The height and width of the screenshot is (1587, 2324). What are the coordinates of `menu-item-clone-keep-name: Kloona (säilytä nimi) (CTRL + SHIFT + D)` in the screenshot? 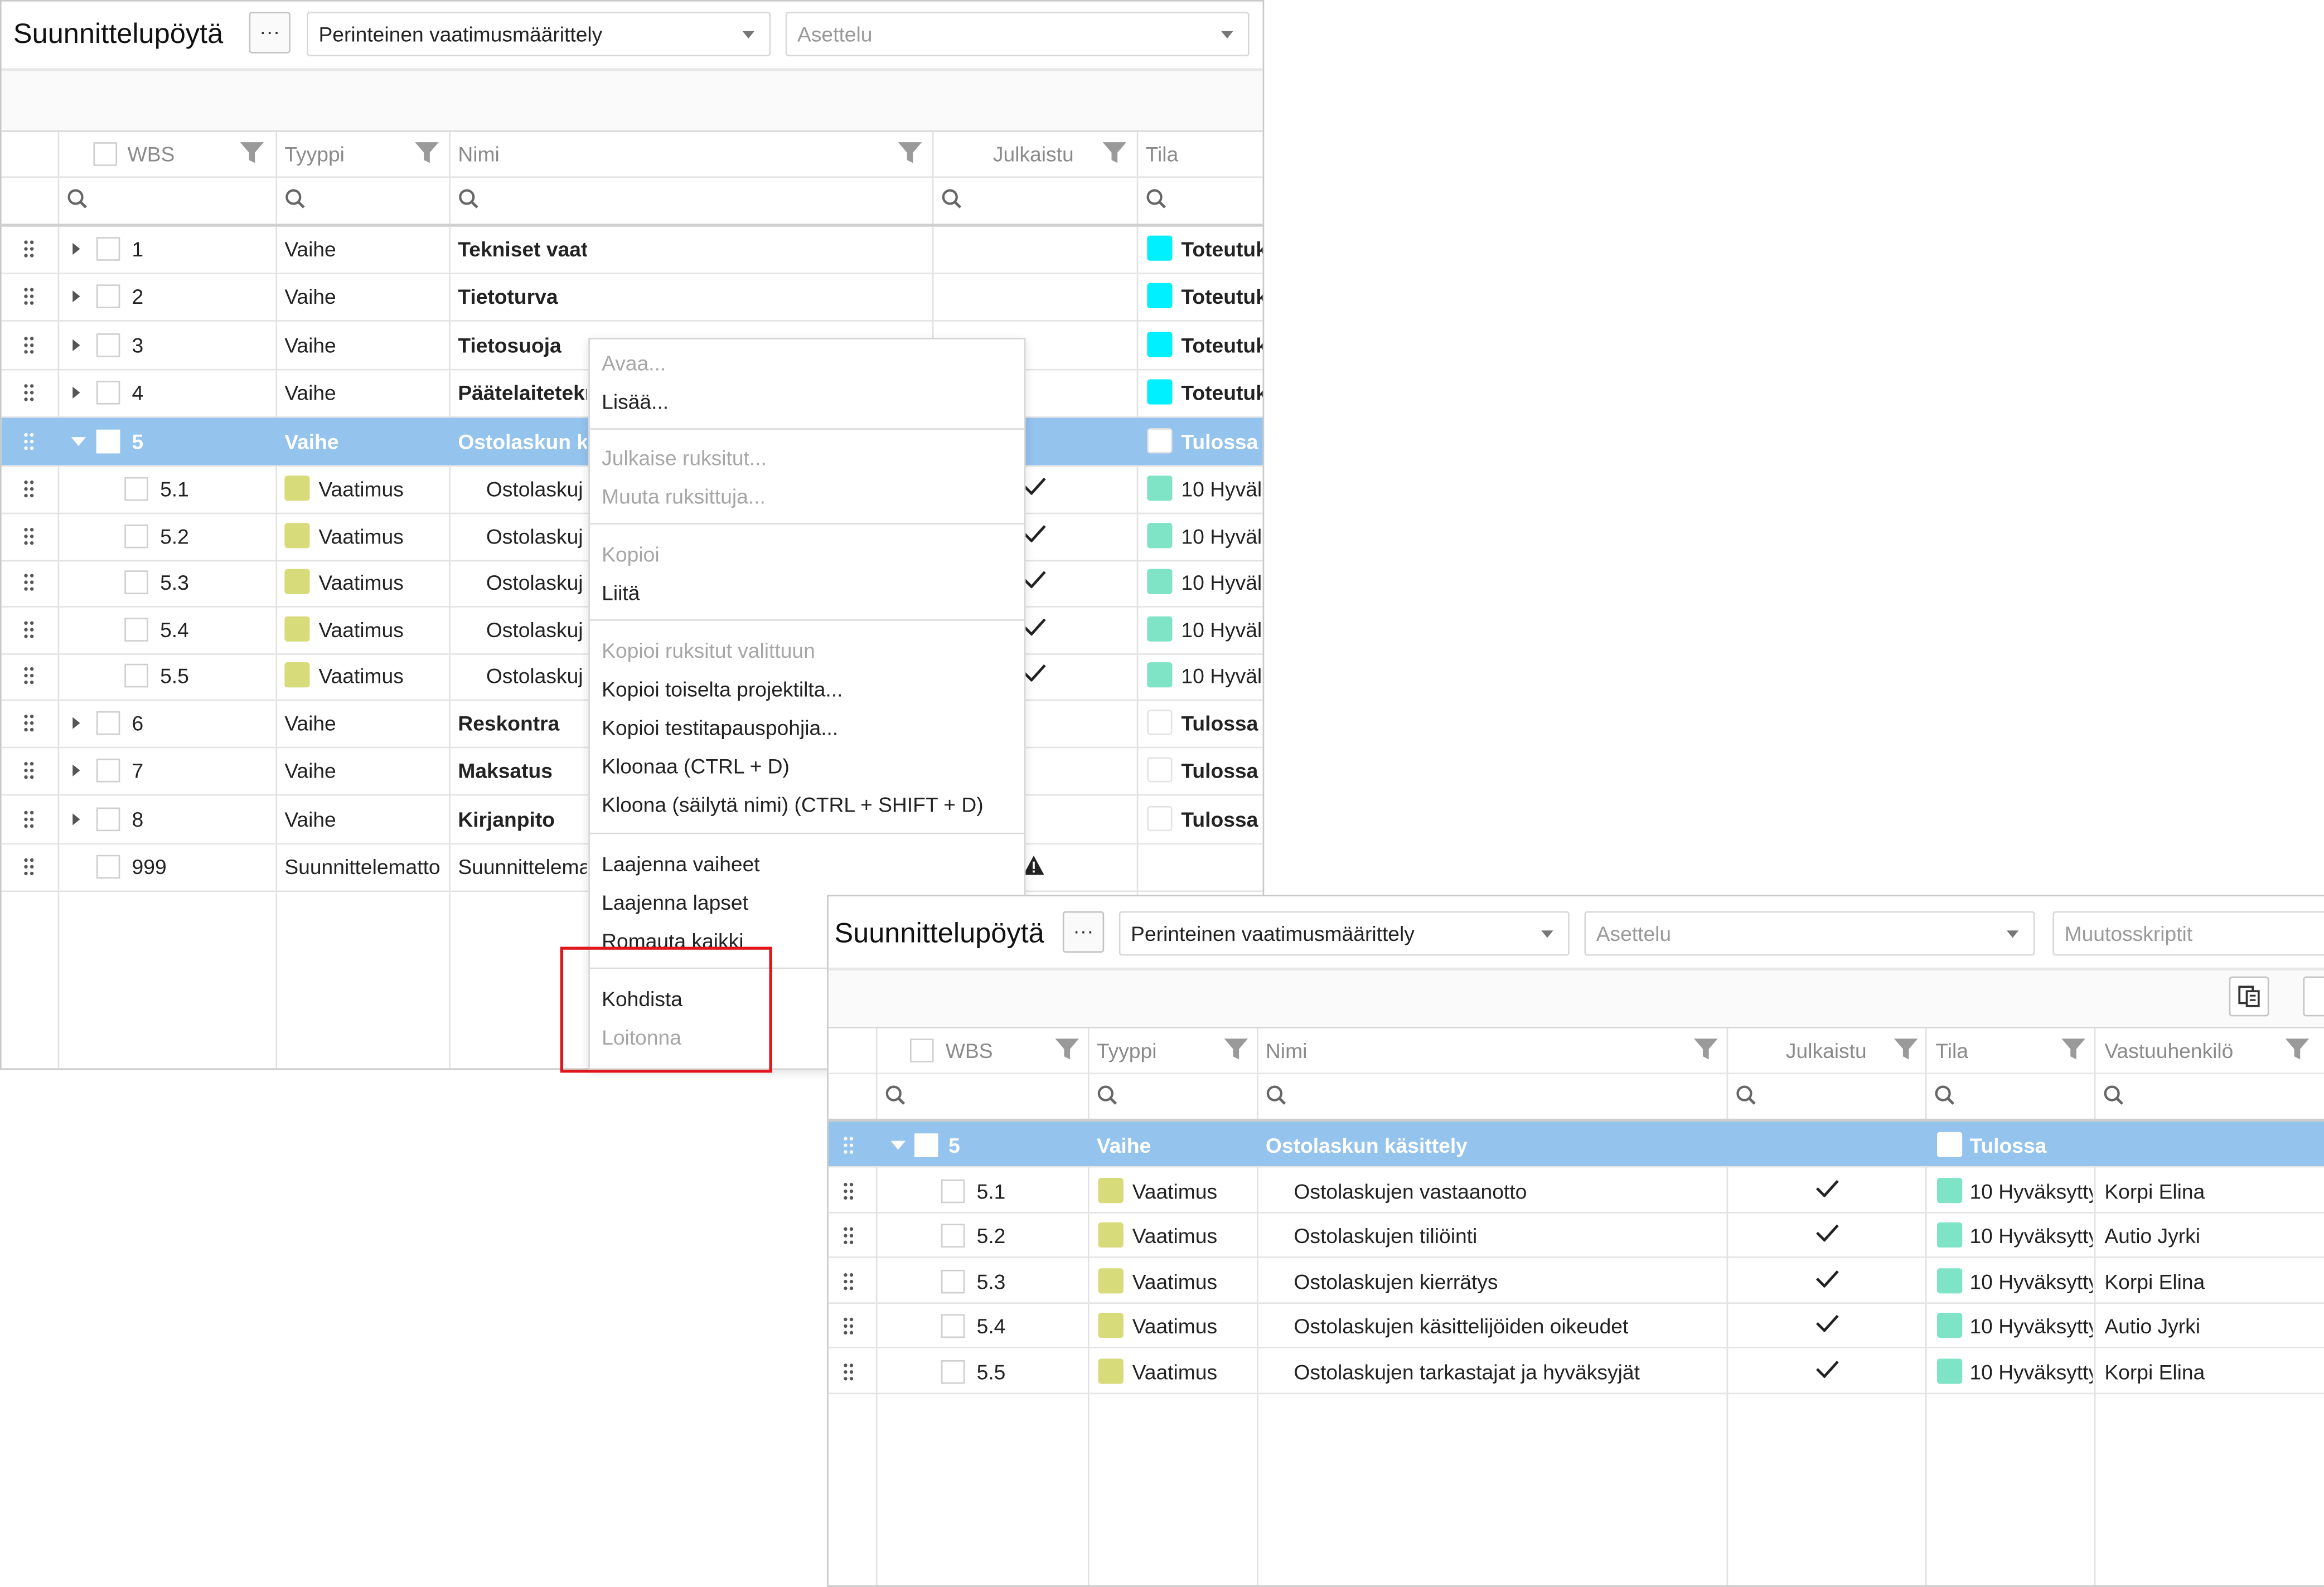 It's located at (793, 805).